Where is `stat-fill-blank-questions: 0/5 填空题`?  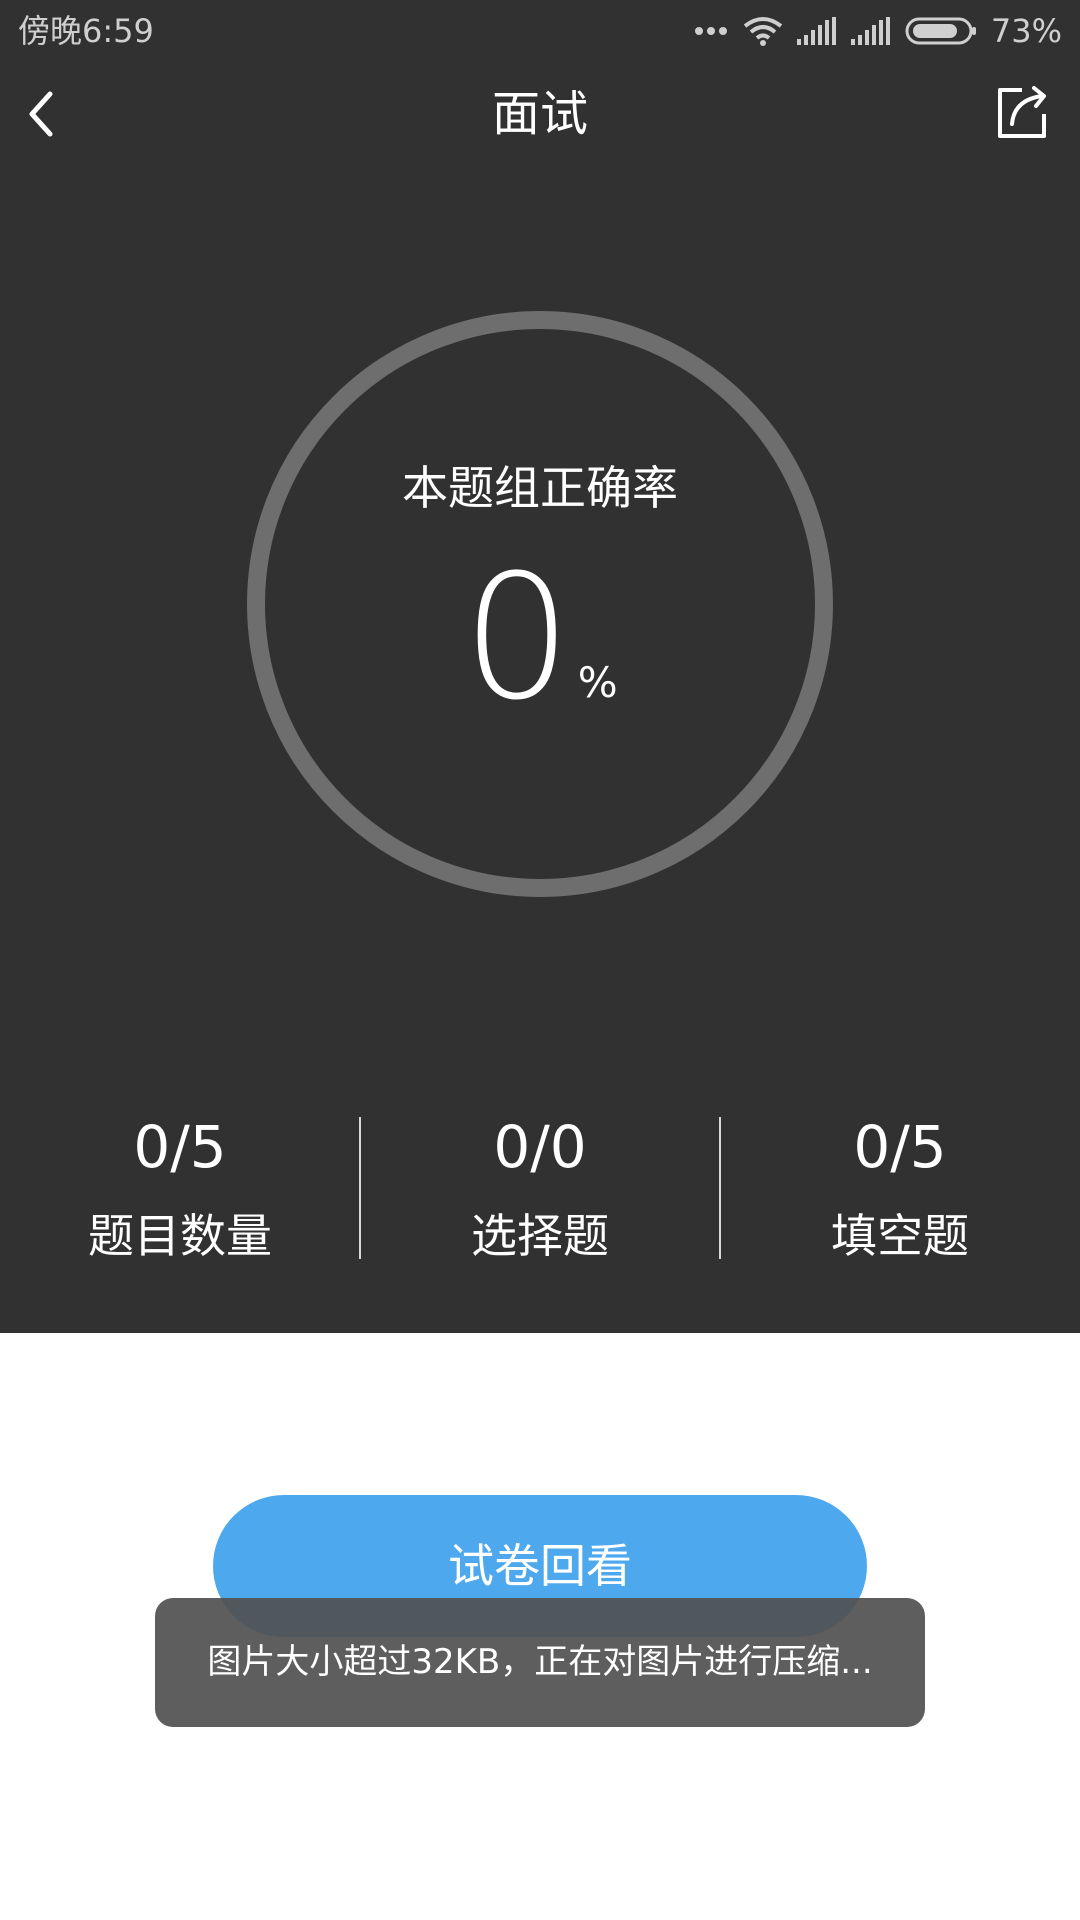 stat-fill-blank-questions: 0/5 填空题 is located at coordinates (900, 1190).